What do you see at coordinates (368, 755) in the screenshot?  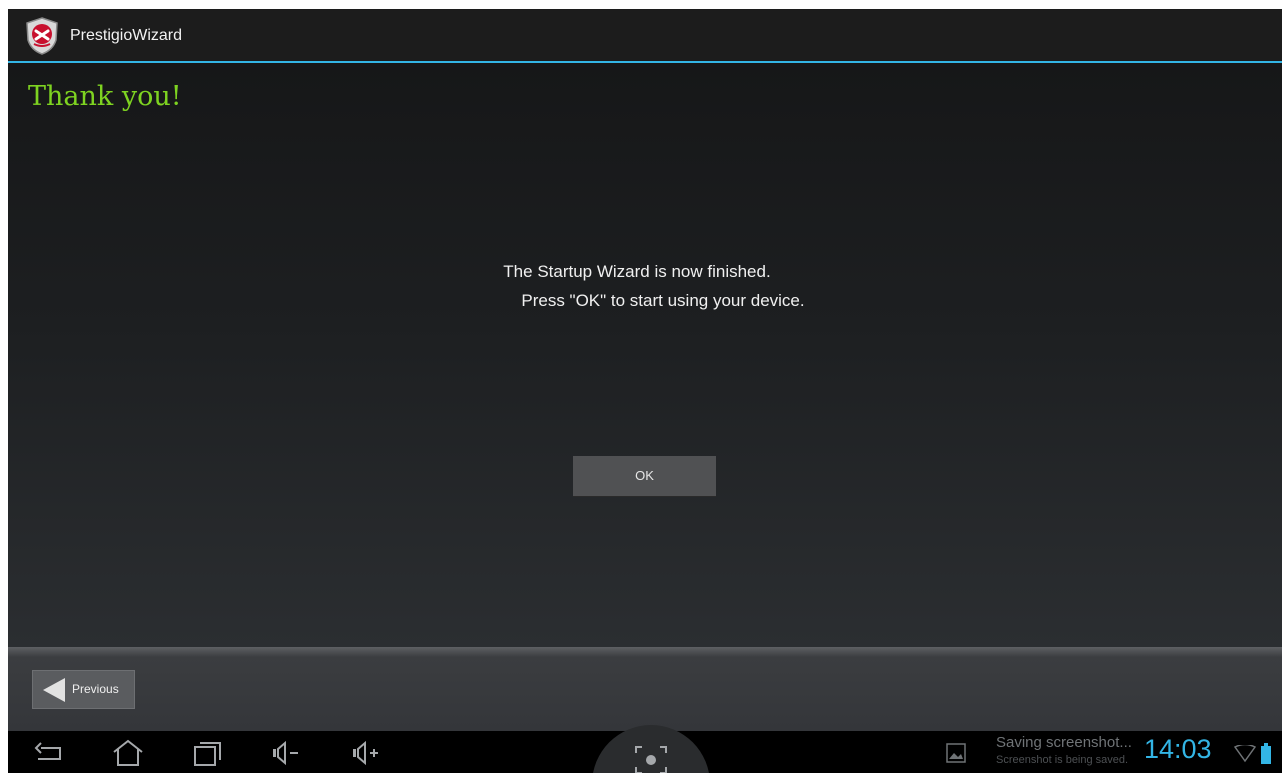 I see `volume-up-icon` at bounding box center [368, 755].